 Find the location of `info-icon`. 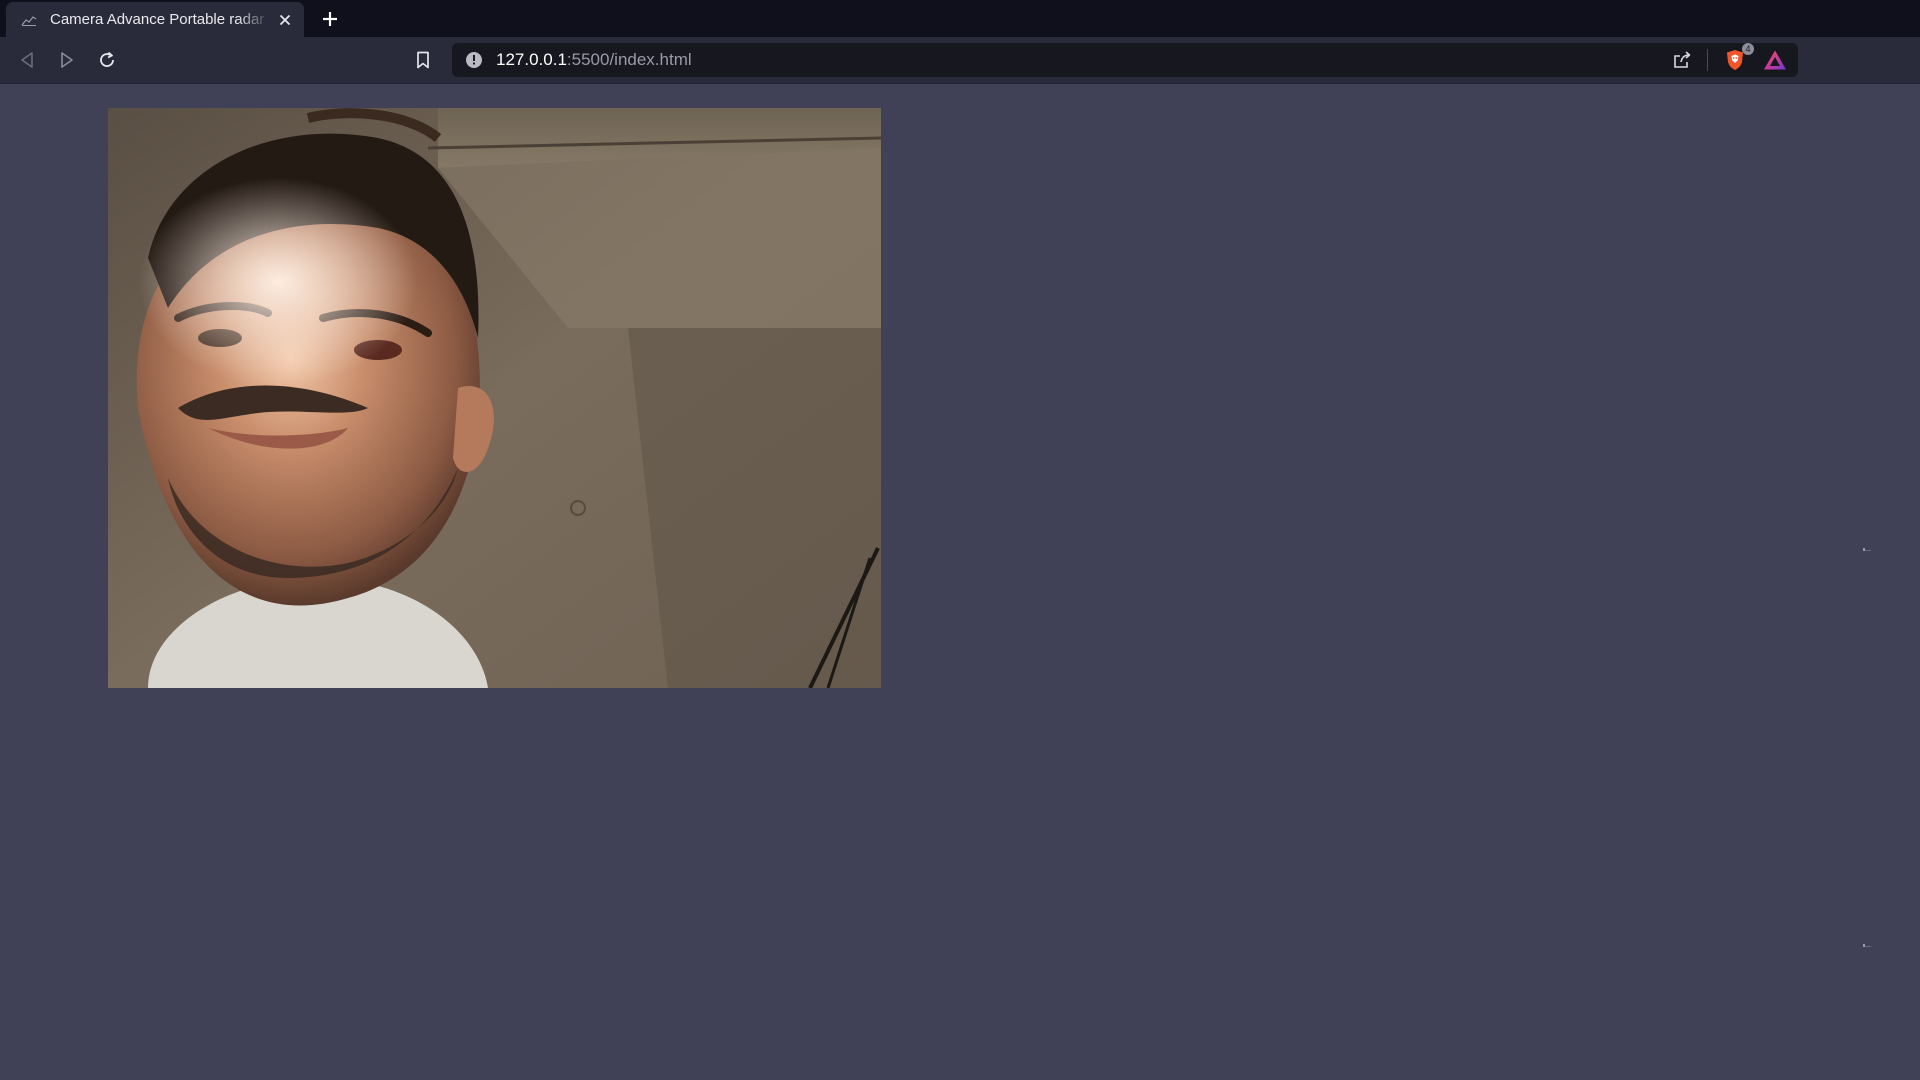

info-icon is located at coordinates (474, 60).